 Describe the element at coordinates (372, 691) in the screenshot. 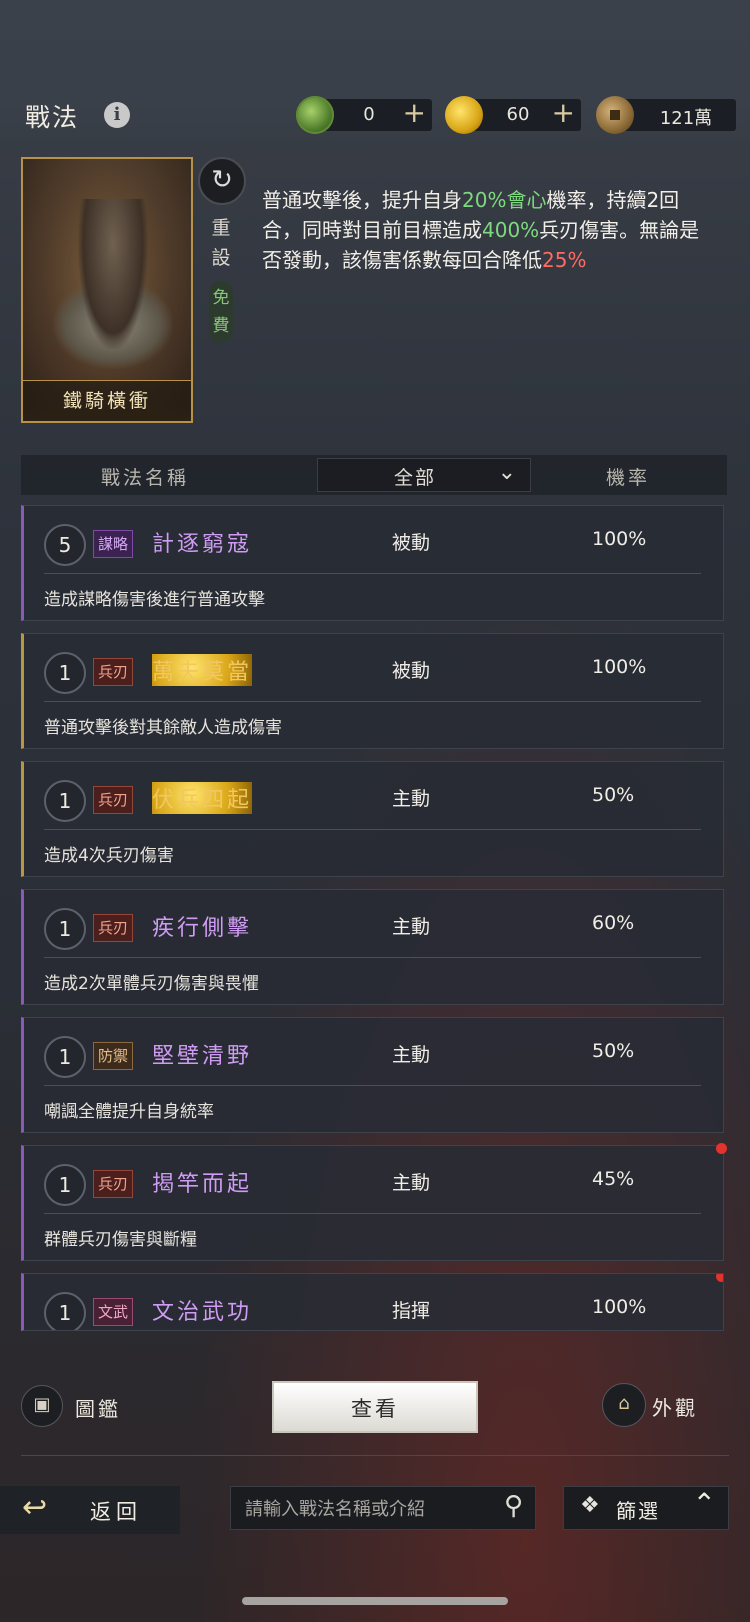

I see `skill-row: 1 兵刃 萬夫莫當 被動 100% 普通攻擊後對其餘敵人造成傷害` at that location.